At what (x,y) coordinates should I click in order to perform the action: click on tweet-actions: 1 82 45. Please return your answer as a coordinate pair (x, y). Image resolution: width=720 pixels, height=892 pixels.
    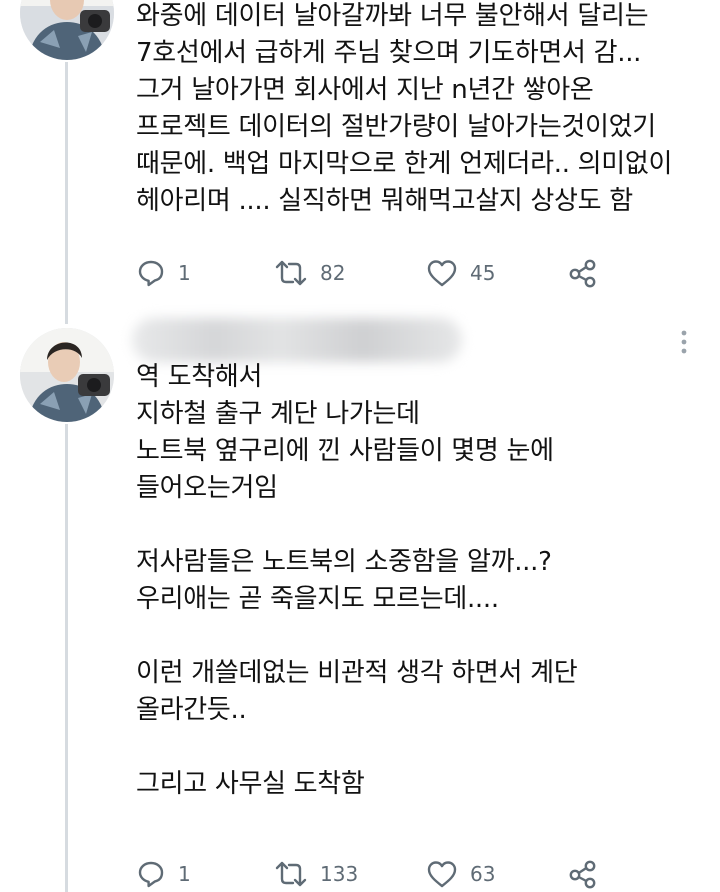
    Looking at the image, I should click on (376, 273).